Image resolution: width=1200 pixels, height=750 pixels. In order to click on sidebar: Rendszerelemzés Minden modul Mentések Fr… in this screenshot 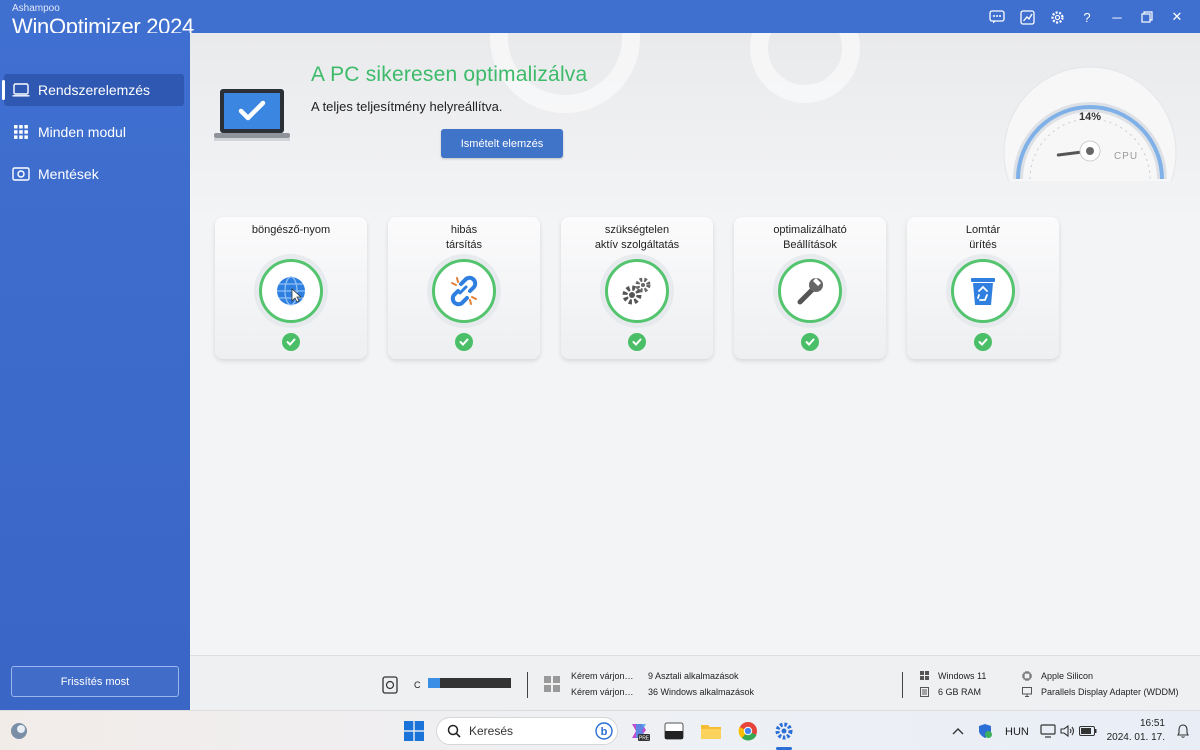, I will do `click(95, 371)`.